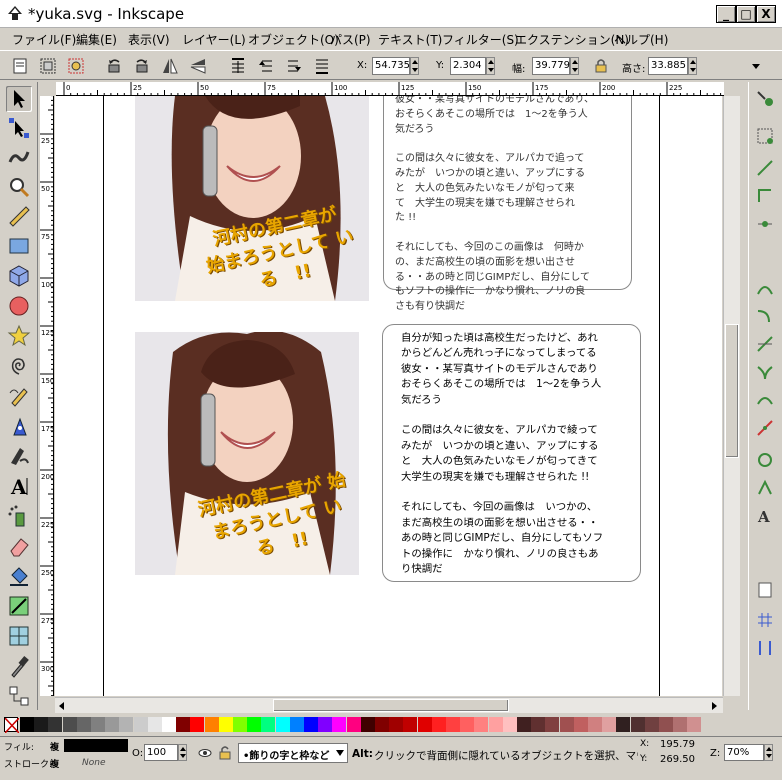 The height and width of the screenshot is (780, 782). Describe the element at coordinates (182, 752) in the screenshot. I see `opacity-spinner` at that location.